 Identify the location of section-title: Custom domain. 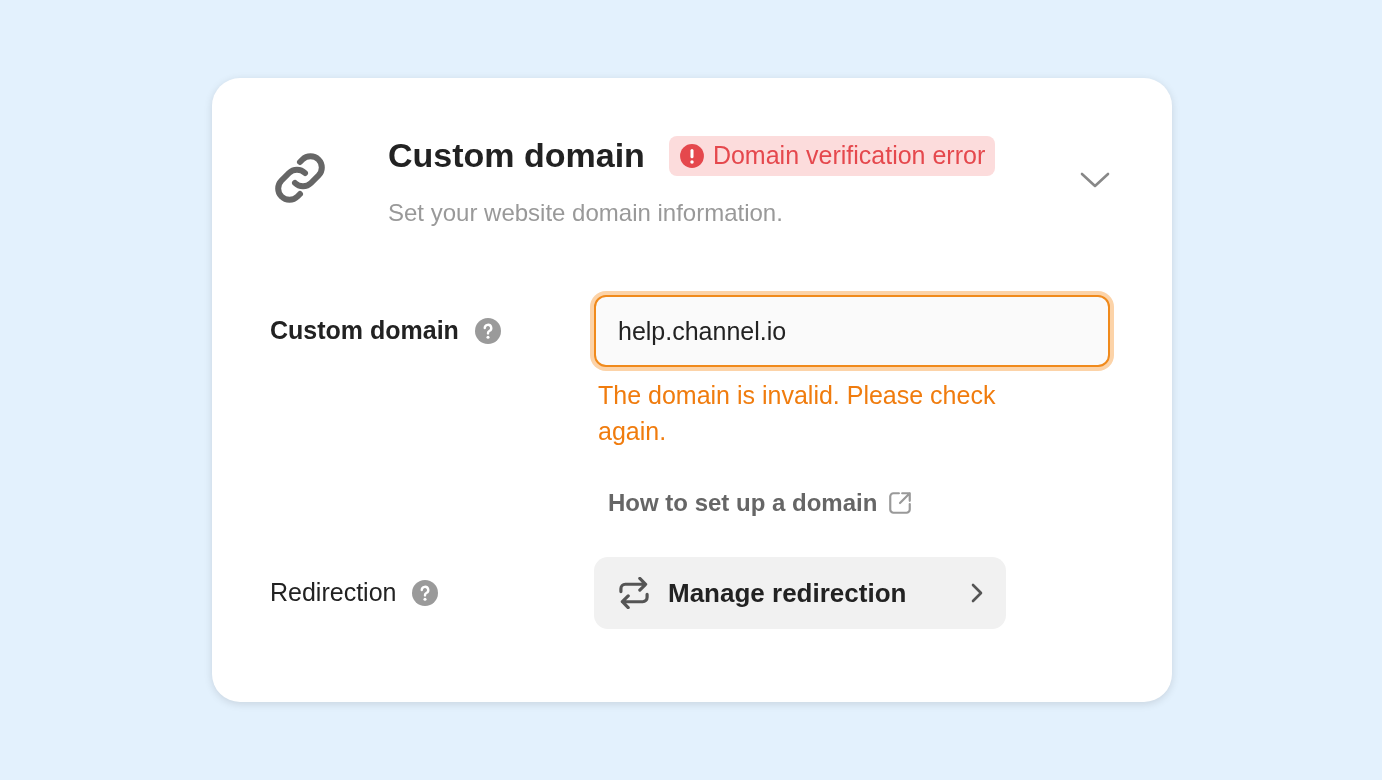
(516, 155).